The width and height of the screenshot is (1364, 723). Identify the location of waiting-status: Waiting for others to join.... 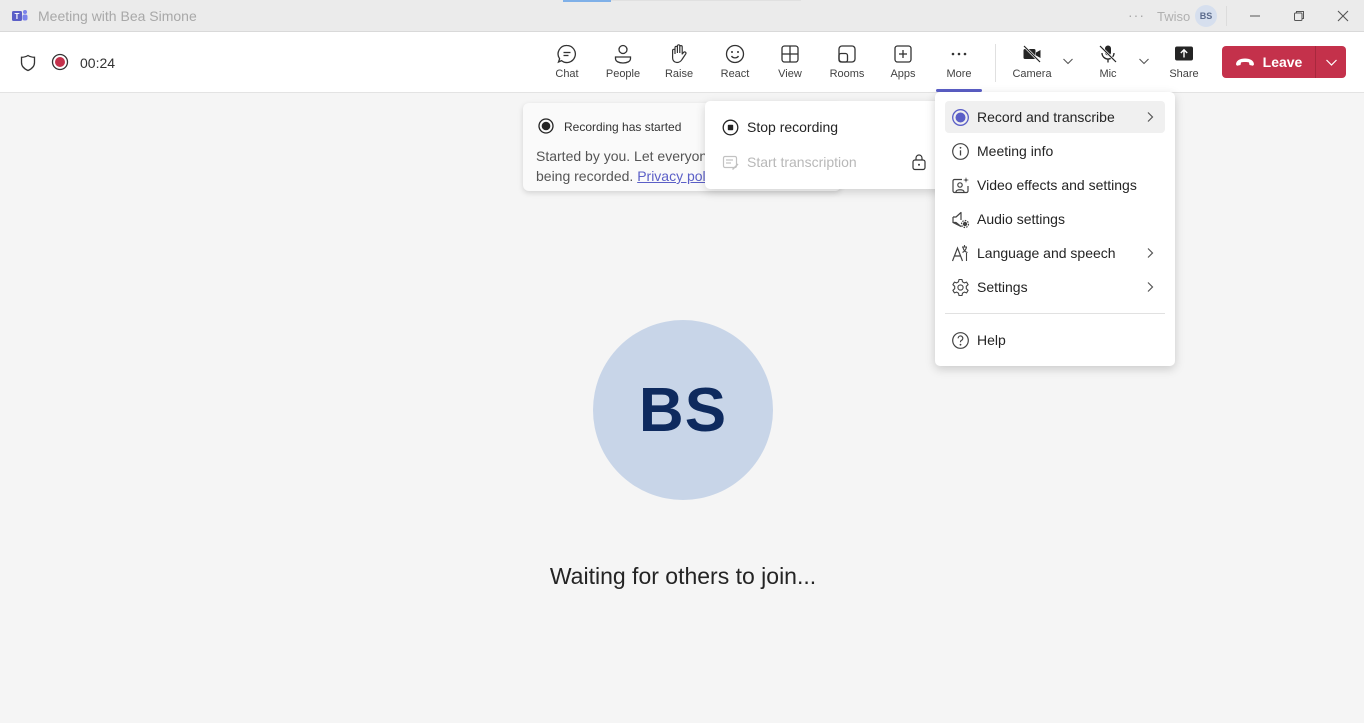
(683, 576).